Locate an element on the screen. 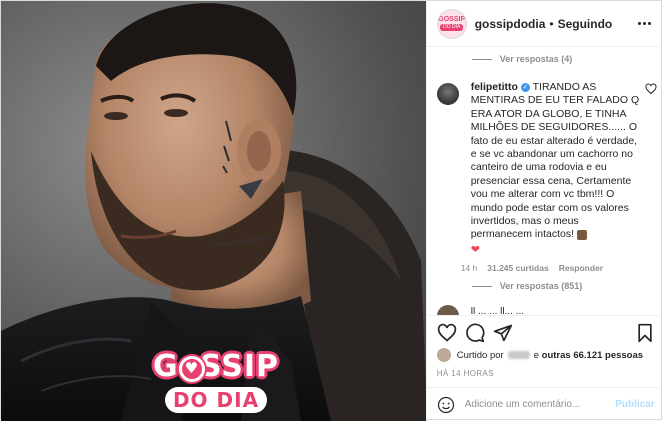 The width and height of the screenshot is (662, 421). heart-o-icon: ♥ is located at coordinates (191, 367).